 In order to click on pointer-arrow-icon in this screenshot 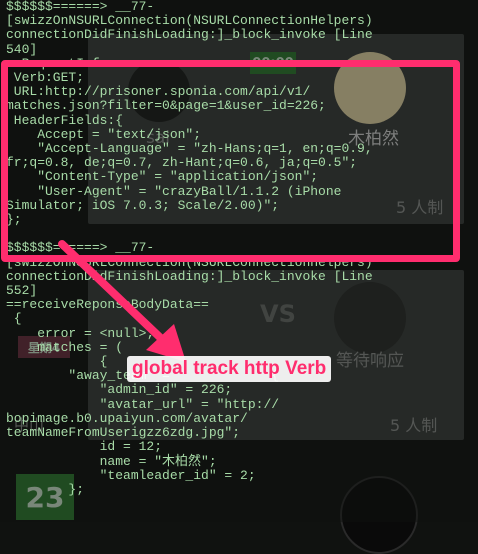, I will do `click(122, 301)`.